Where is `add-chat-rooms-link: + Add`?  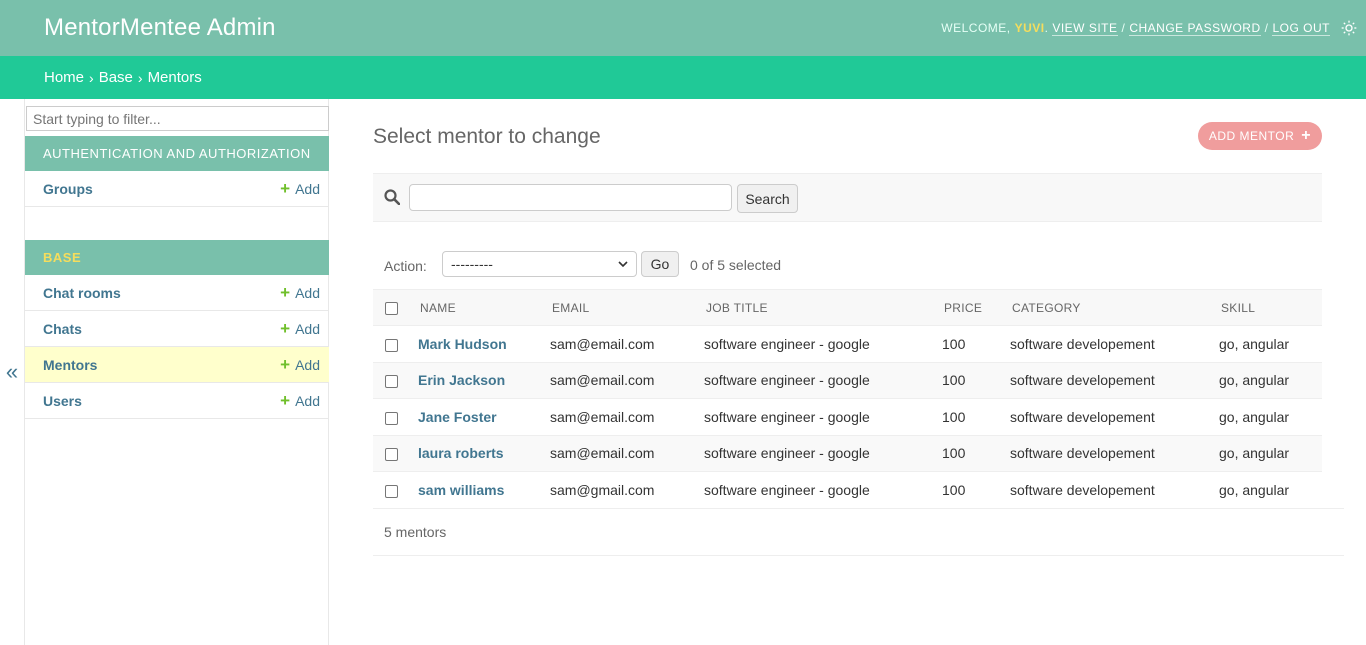 add-chat-rooms-link: + Add is located at coordinates (300, 292).